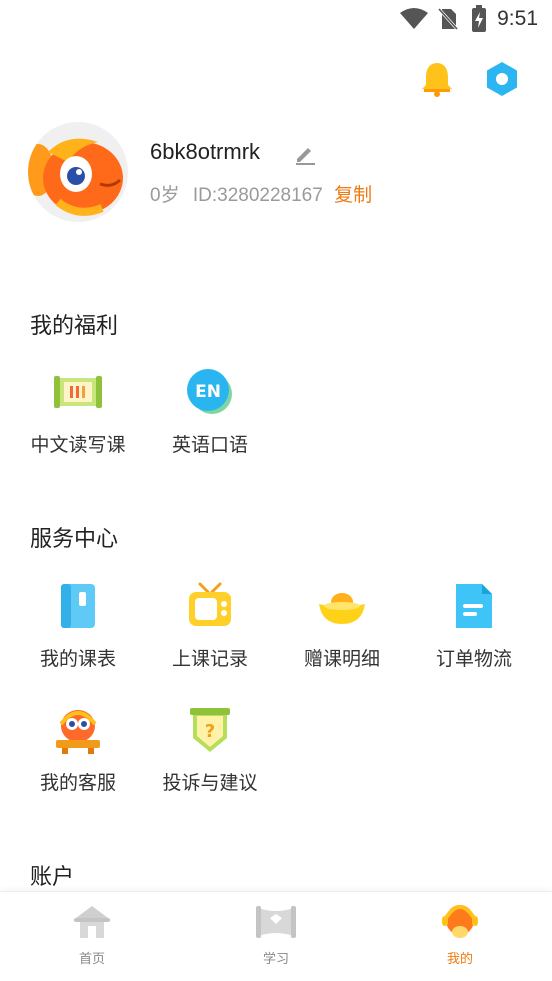  What do you see at coordinates (460, 921) in the screenshot?
I see `mine-icon` at bounding box center [460, 921].